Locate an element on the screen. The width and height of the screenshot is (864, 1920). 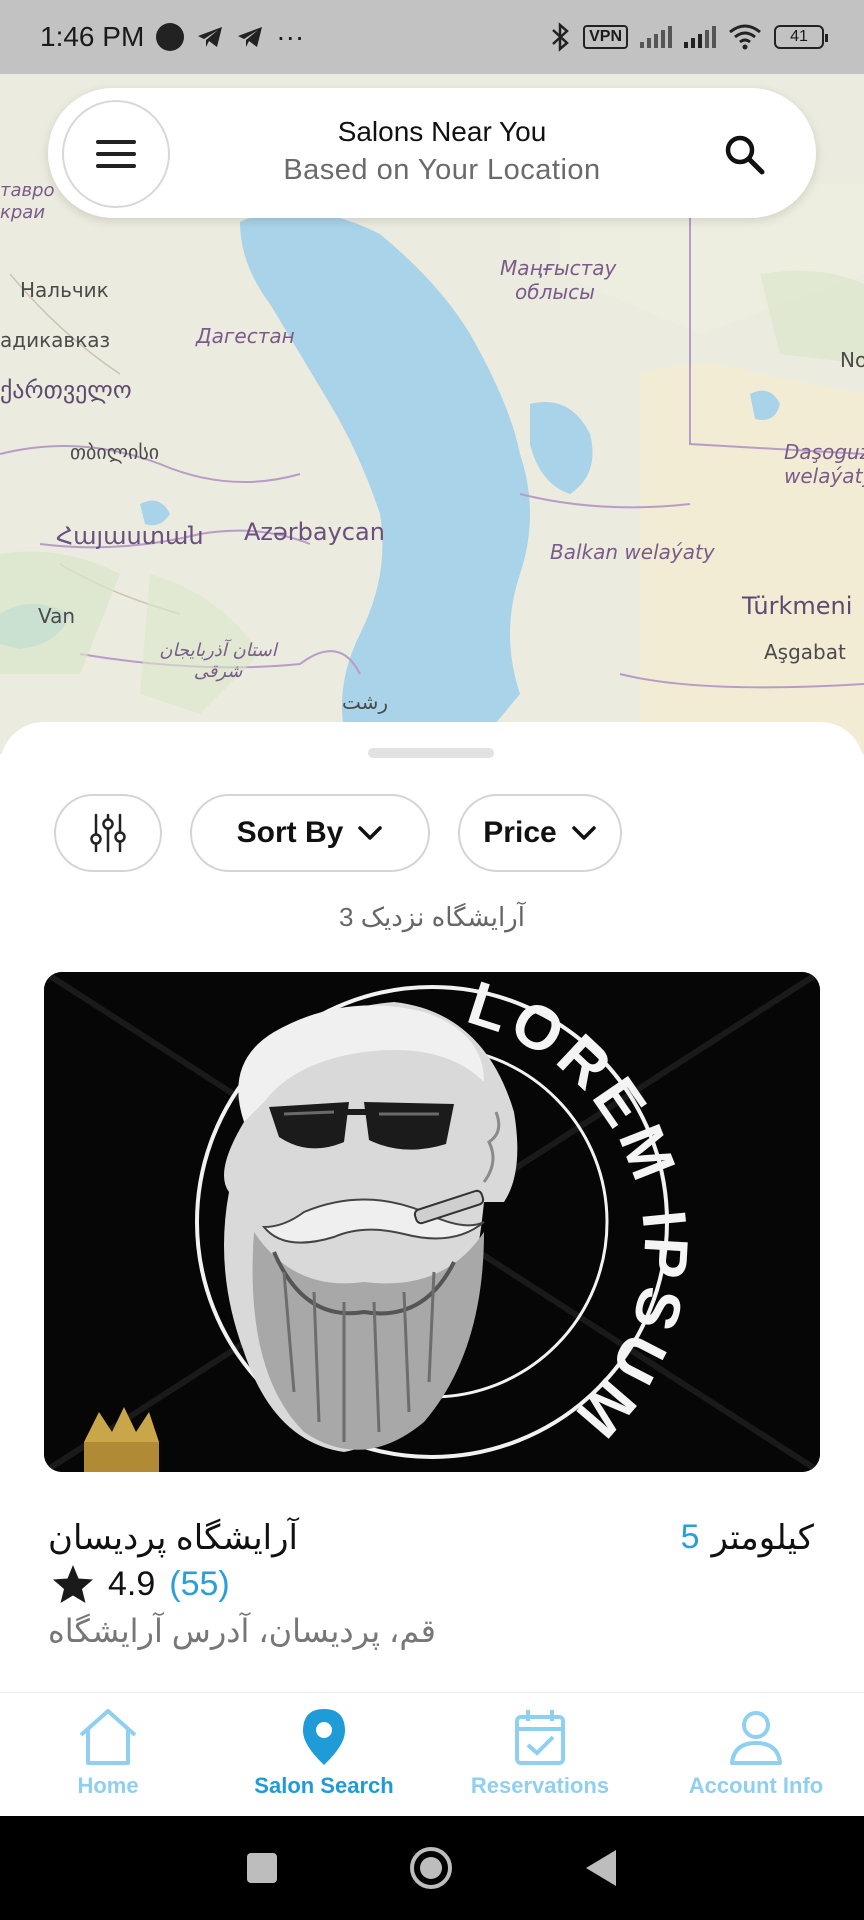
status-time: 1:46 PM is located at coordinates (92, 36).